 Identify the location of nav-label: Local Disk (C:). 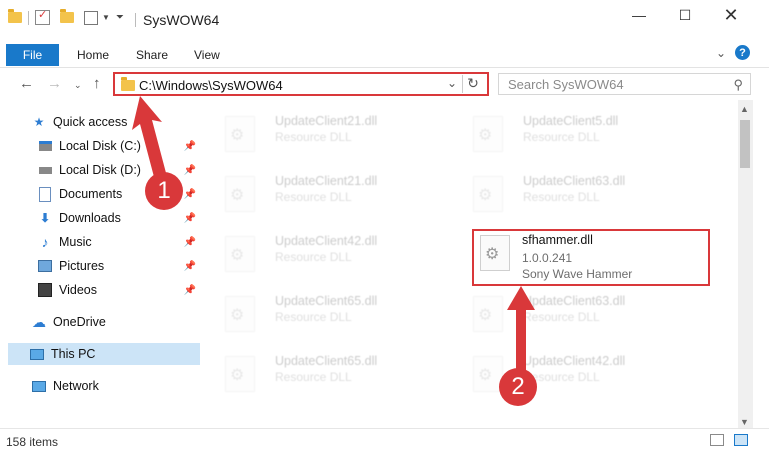
(100, 146).